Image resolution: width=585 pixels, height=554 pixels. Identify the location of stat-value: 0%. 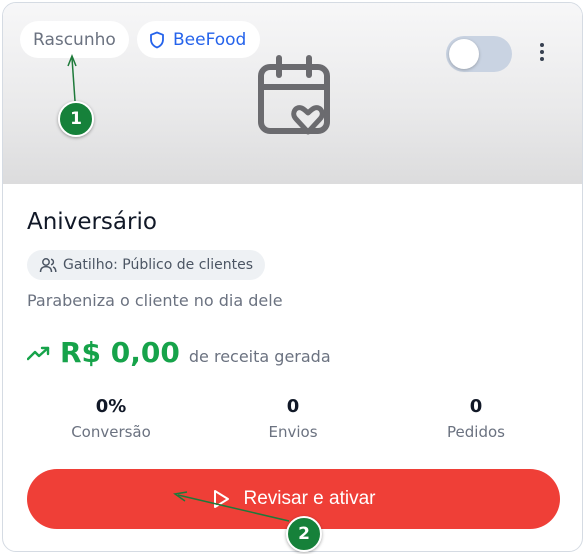
(111, 406).